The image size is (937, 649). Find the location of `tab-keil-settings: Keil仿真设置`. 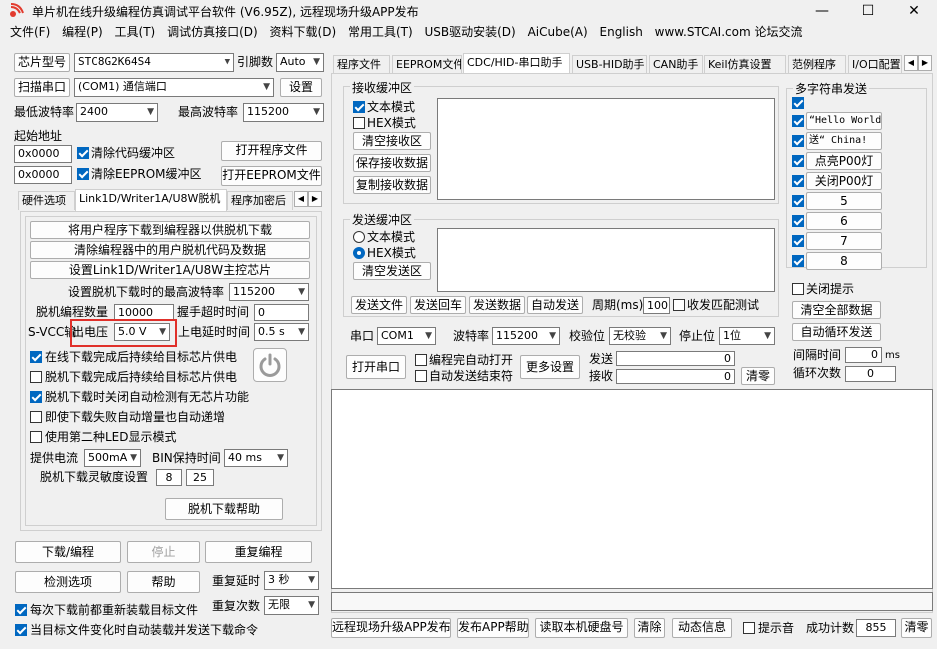

tab-keil-settings: Keil仿真设置 is located at coordinates (745, 64).